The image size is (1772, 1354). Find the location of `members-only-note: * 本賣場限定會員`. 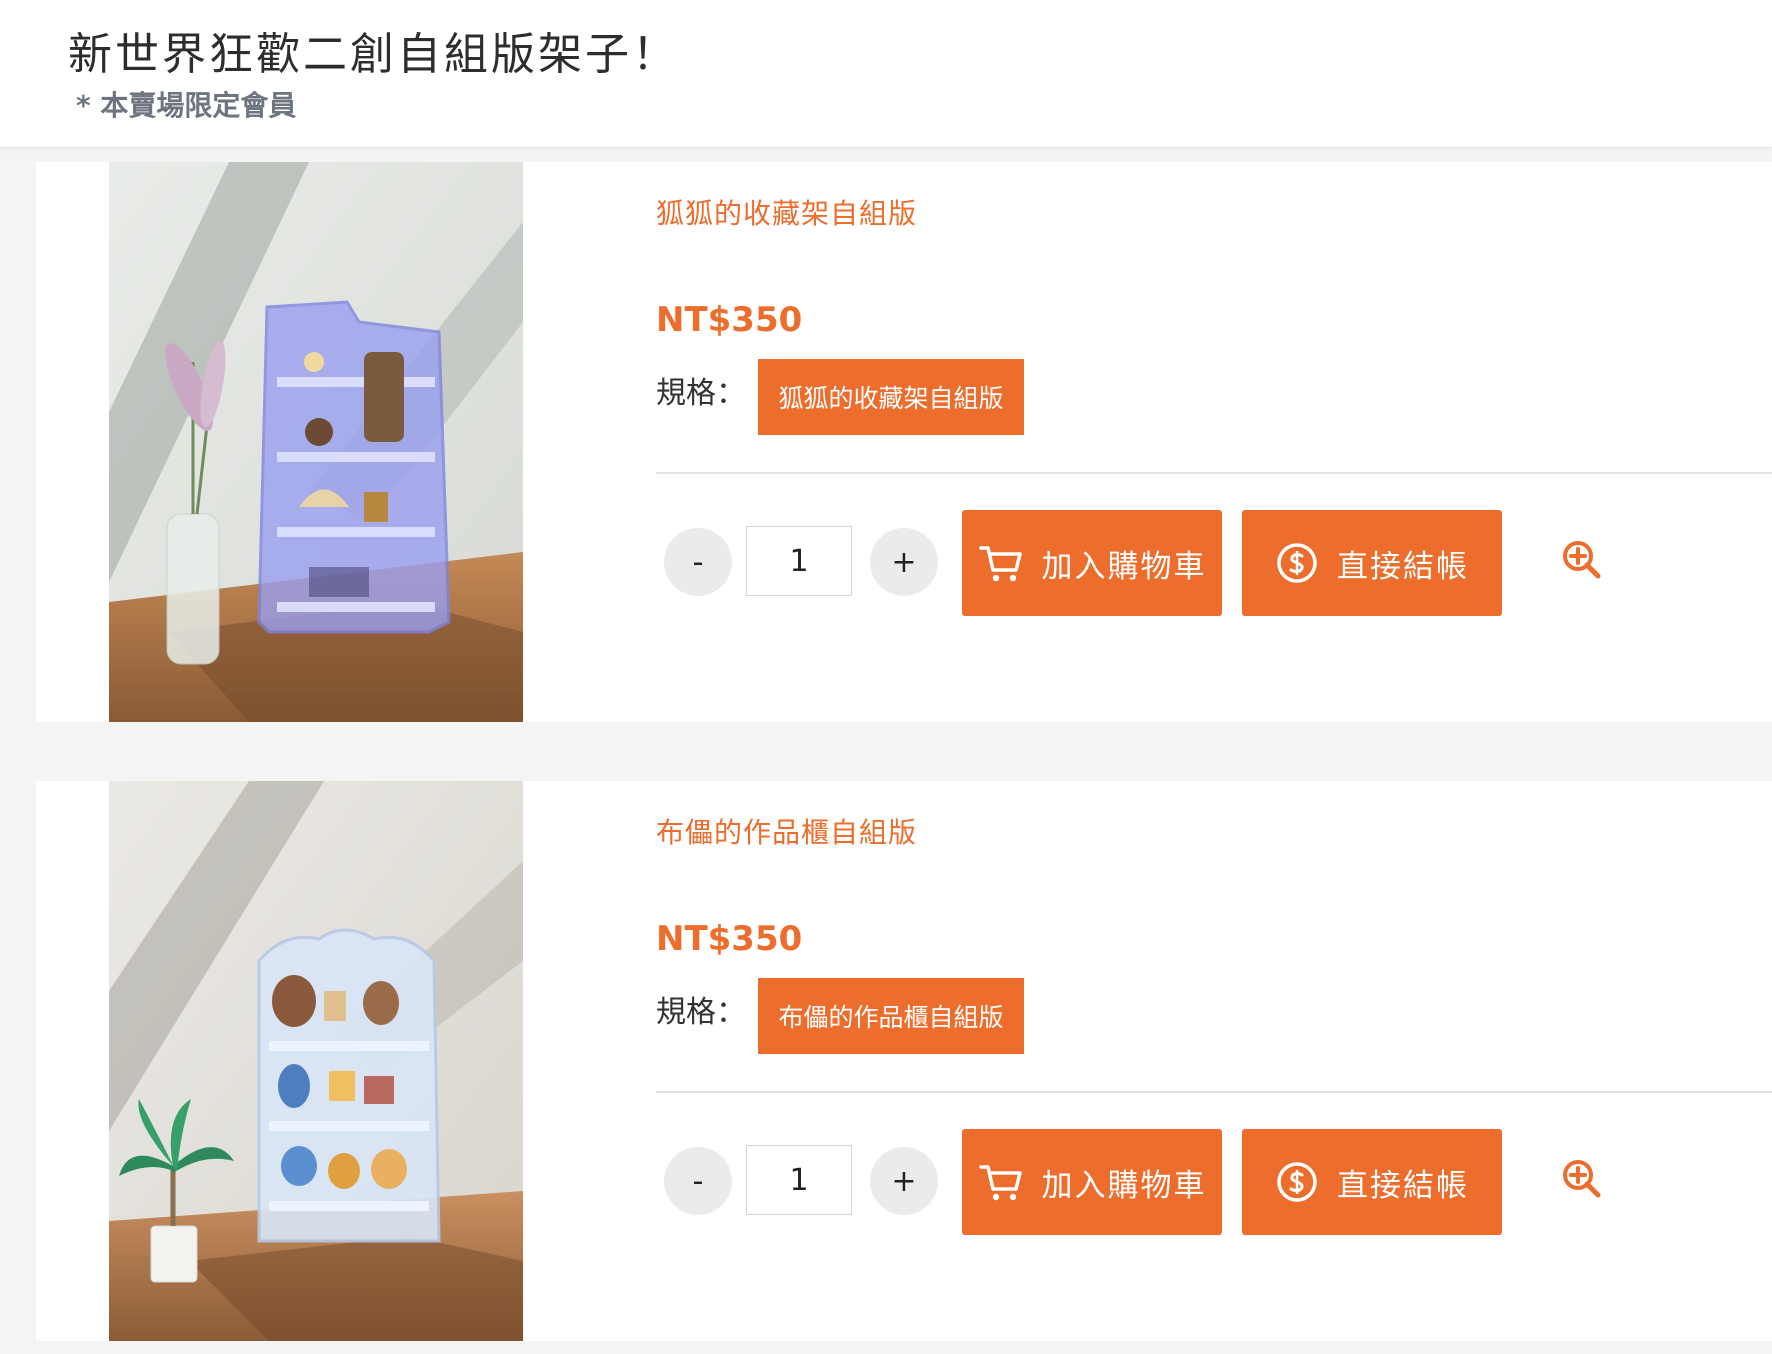

members-only-note: * 本賣場限定會員 is located at coordinates (186, 105).